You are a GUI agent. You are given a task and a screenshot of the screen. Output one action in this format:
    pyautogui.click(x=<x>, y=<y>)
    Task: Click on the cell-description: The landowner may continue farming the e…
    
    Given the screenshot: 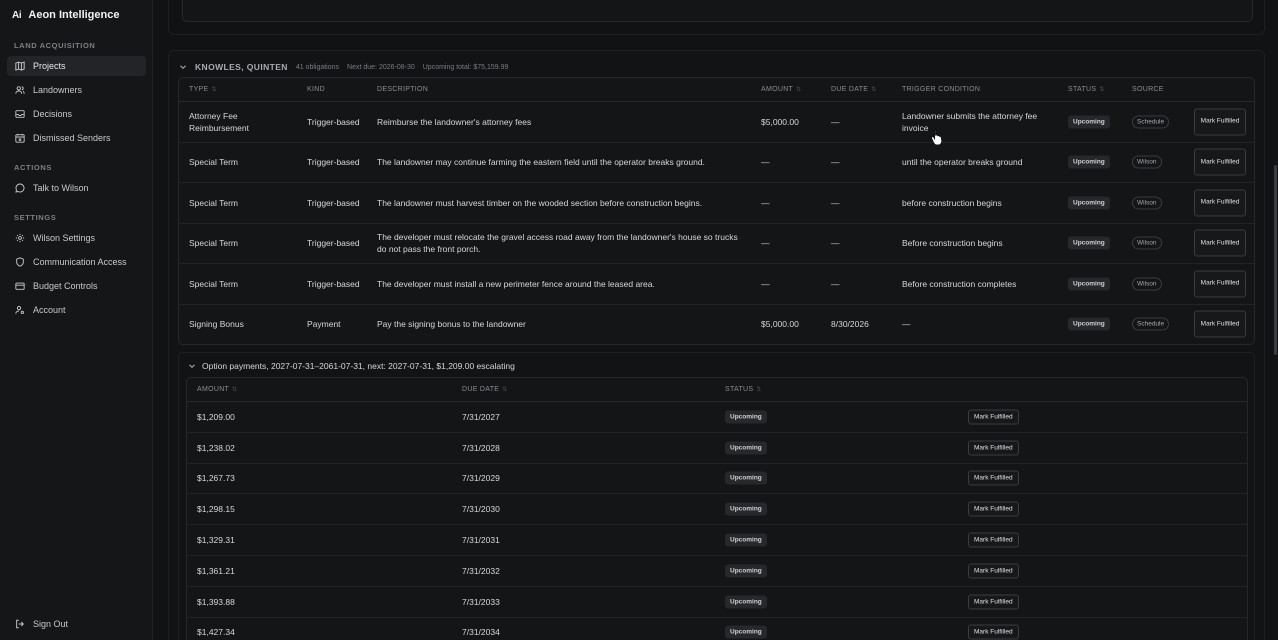 What is the action you would take?
    pyautogui.click(x=541, y=162)
    